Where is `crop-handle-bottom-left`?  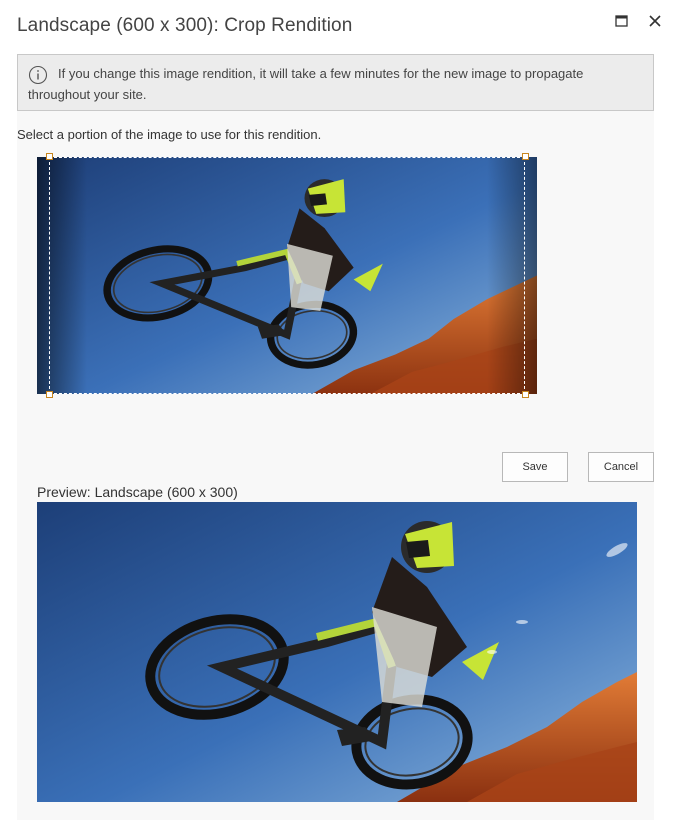
crop-handle-bottom-left is located at coordinates (49, 394).